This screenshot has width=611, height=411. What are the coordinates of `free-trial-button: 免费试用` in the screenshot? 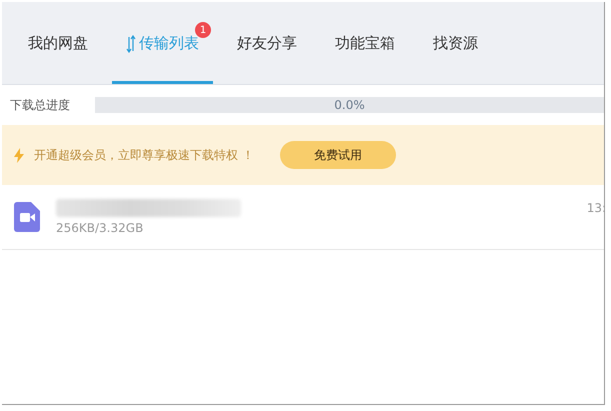 It's located at (338, 155).